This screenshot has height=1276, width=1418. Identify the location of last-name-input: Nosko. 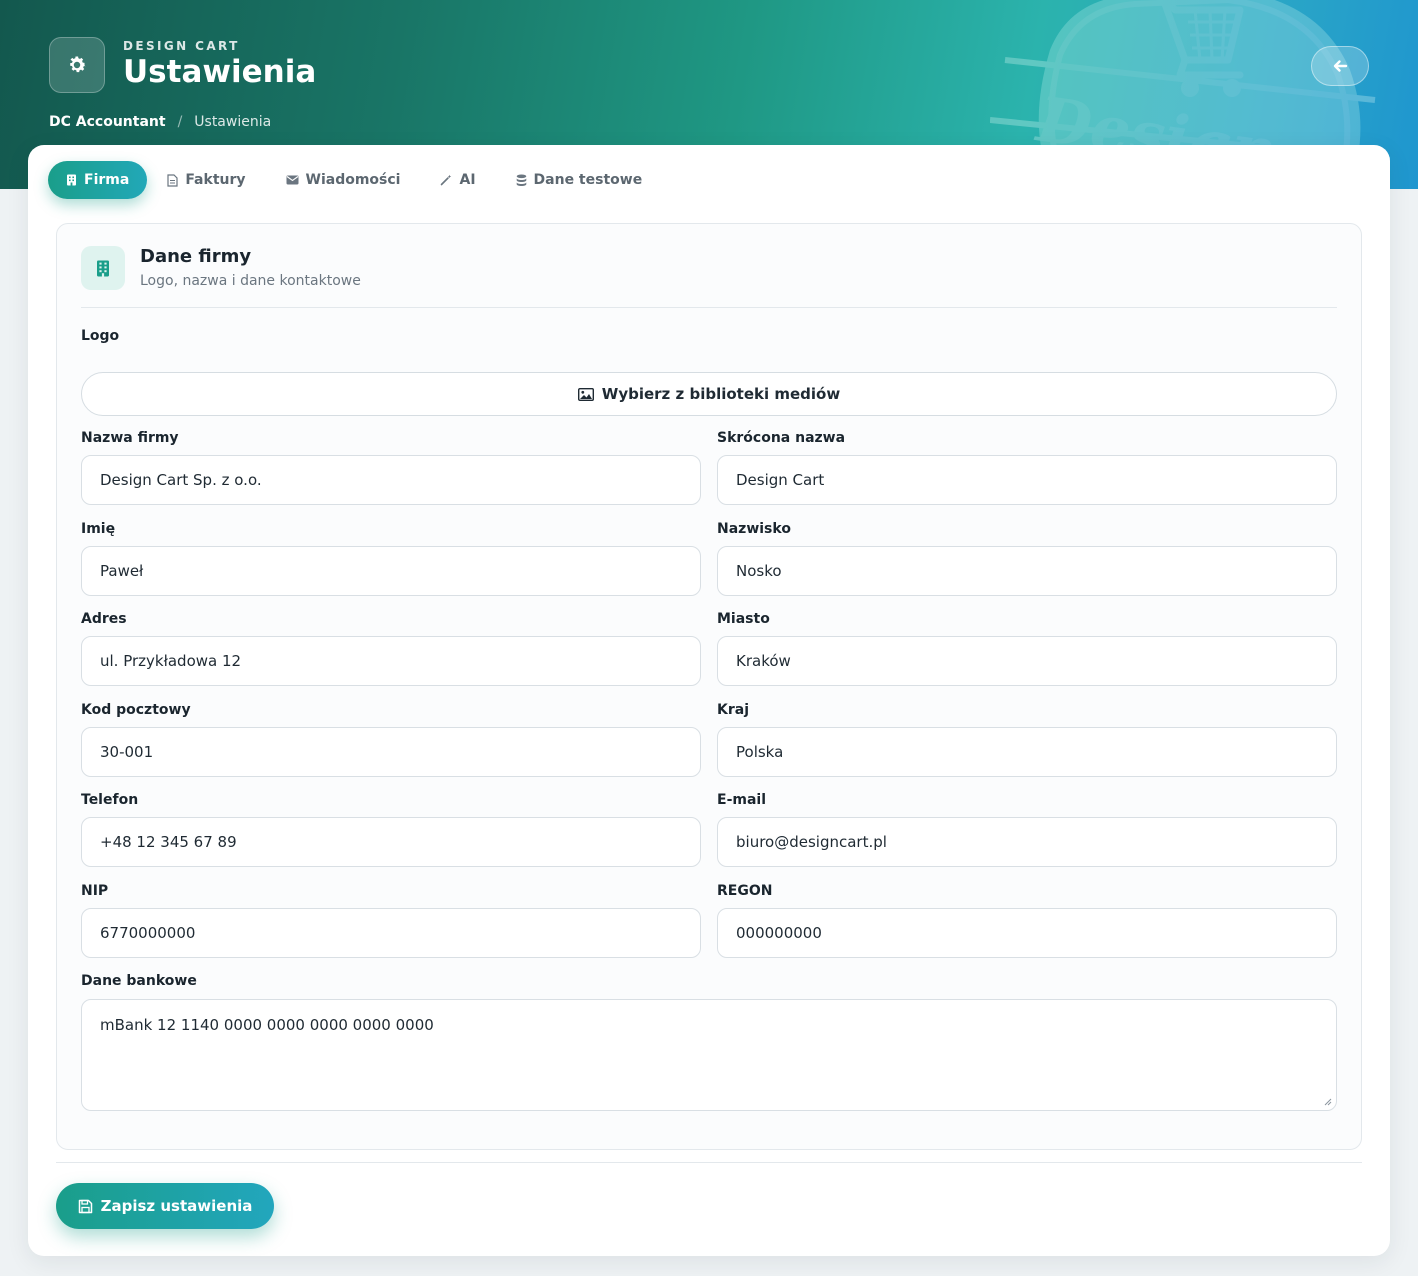
(1027, 571).